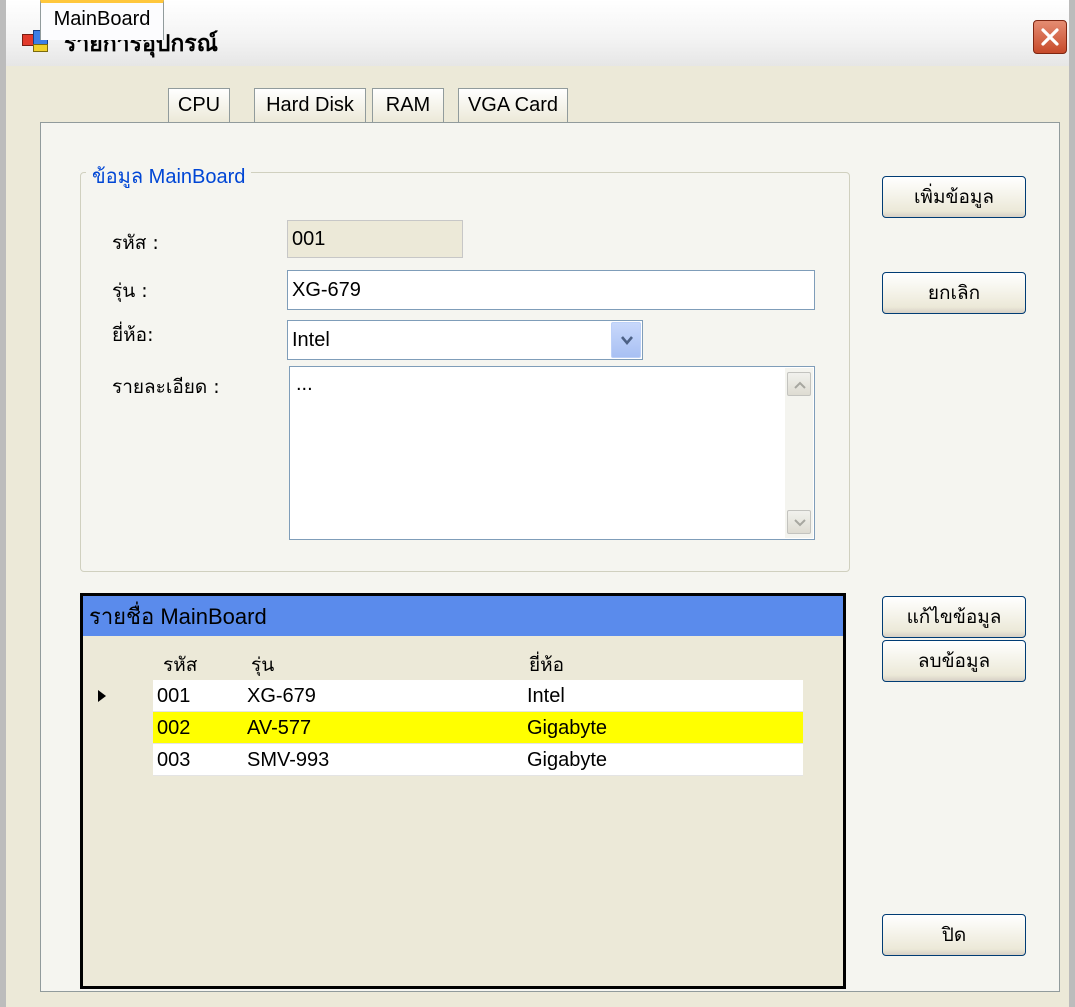 Image resolution: width=1075 pixels, height=1007 pixels. Describe the element at coordinates (546, 665) in the screenshot. I see `column-header-brand: ยี่ห้อ` at that location.